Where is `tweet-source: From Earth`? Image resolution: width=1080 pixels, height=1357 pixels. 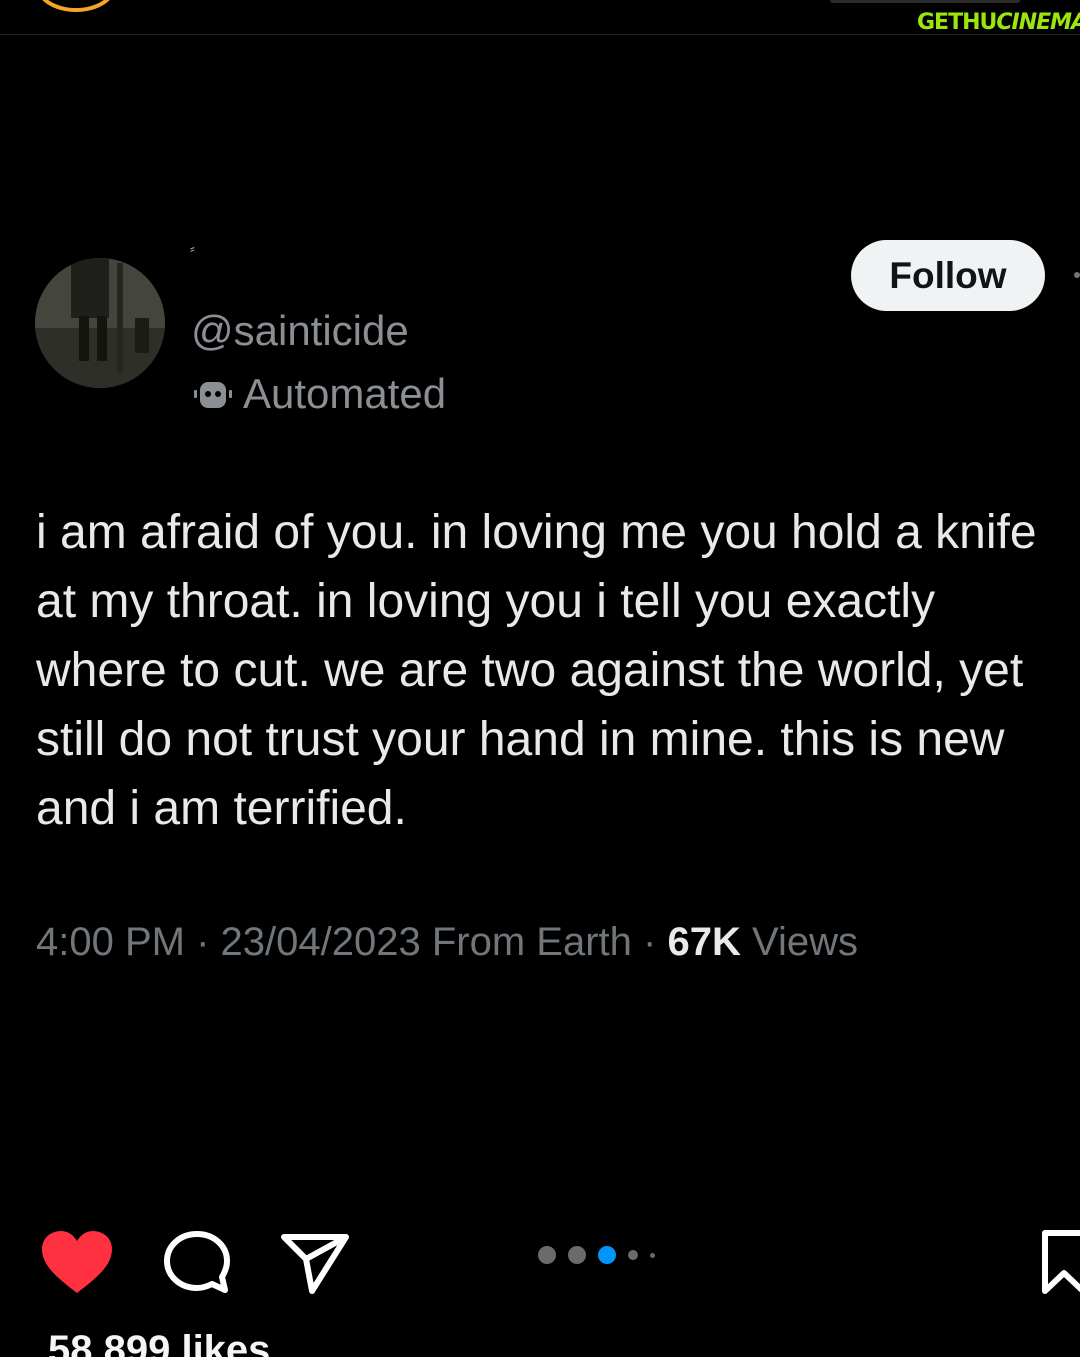
tweet-source: From Earth is located at coordinates (531, 942).